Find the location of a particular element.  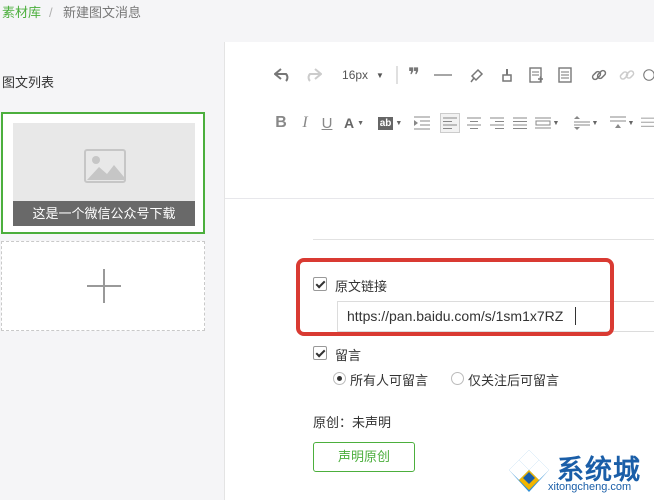

annotation-highlight-box is located at coordinates (455, 297).